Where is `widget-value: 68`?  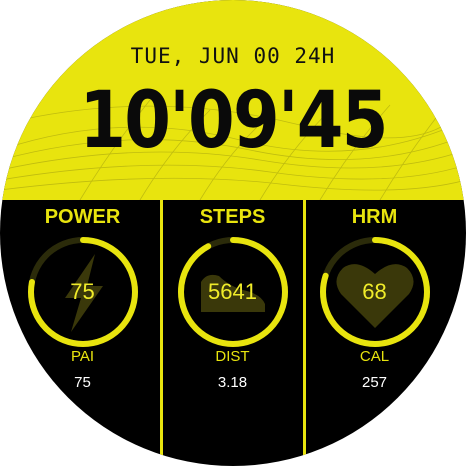 widget-value: 68 is located at coordinates (374, 291).